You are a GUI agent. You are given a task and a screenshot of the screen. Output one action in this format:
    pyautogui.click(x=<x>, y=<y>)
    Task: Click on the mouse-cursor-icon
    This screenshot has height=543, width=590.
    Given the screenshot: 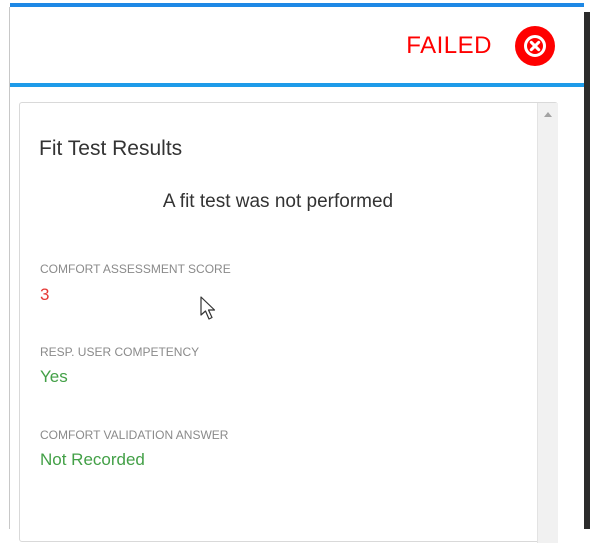 What is the action you would take?
    pyautogui.click(x=208, y=308)
    